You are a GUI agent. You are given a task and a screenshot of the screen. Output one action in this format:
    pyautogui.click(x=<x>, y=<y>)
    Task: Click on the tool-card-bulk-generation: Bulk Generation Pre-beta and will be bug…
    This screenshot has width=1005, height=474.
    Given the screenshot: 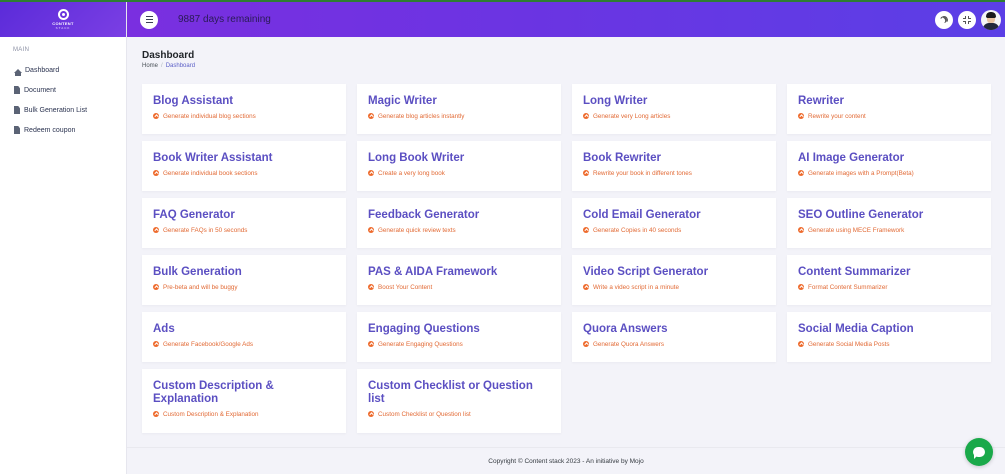 What is the action you would take?
    pyautogui.click(x=244, y=280)
    